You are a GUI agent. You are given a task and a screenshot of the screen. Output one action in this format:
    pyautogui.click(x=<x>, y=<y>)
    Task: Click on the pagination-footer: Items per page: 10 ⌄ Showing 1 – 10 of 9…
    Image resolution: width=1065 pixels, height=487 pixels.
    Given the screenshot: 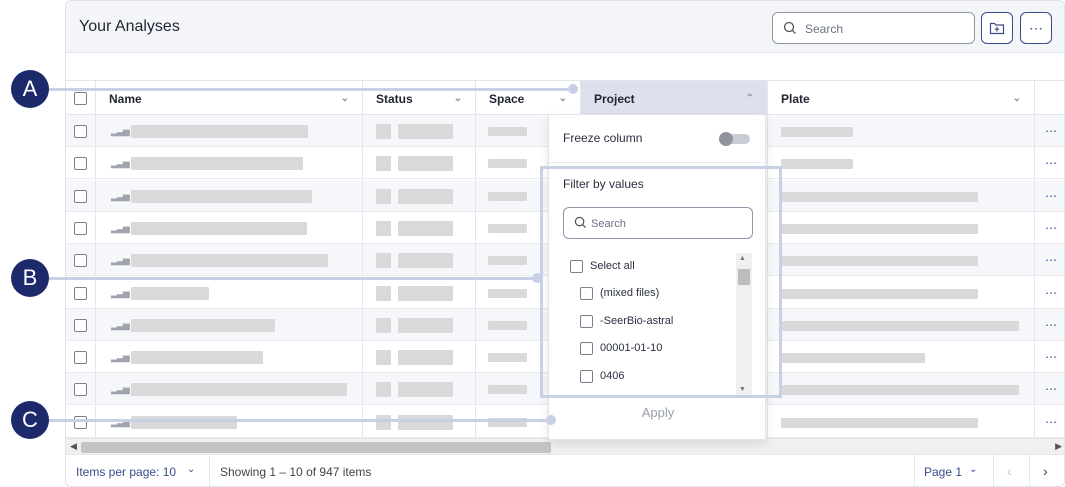 What is the action you would take?
    pyautogui.click(x=565, y=470)
    